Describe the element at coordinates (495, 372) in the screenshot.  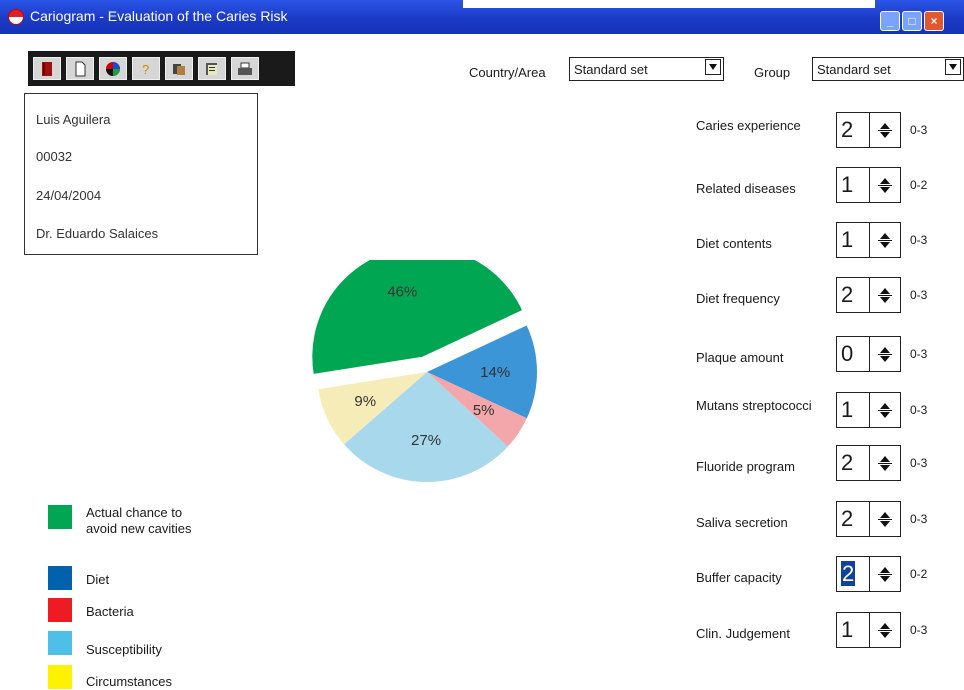
I see `pie-slice-label: 14%` at that location.